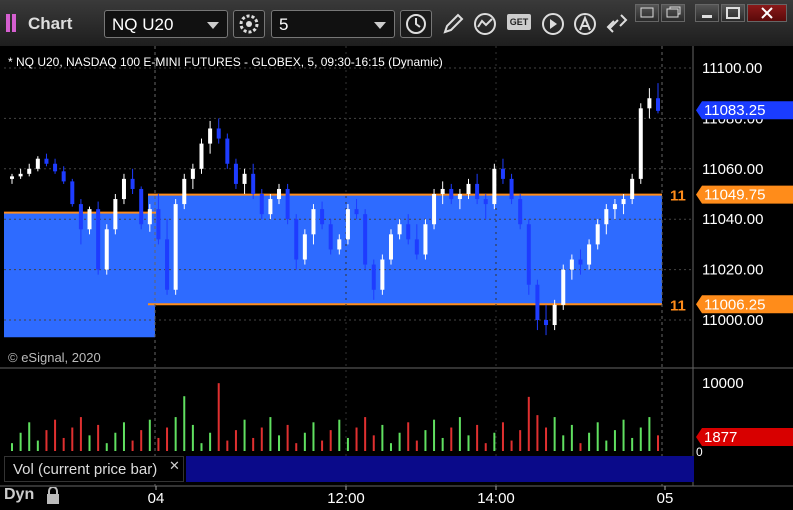 The image size is (793, 510). I want to click on alert-icon, so click(585, 24).